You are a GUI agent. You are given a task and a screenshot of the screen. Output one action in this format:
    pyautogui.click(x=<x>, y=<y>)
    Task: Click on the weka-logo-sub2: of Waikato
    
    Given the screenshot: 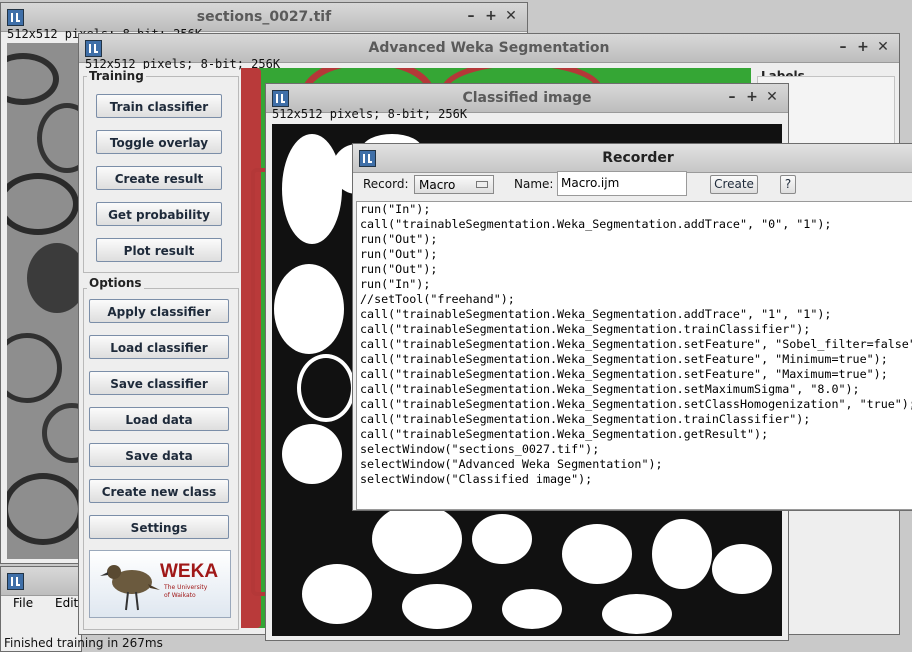 What is the action you would take?
    pyautogui.click(x=180, y=595)
    